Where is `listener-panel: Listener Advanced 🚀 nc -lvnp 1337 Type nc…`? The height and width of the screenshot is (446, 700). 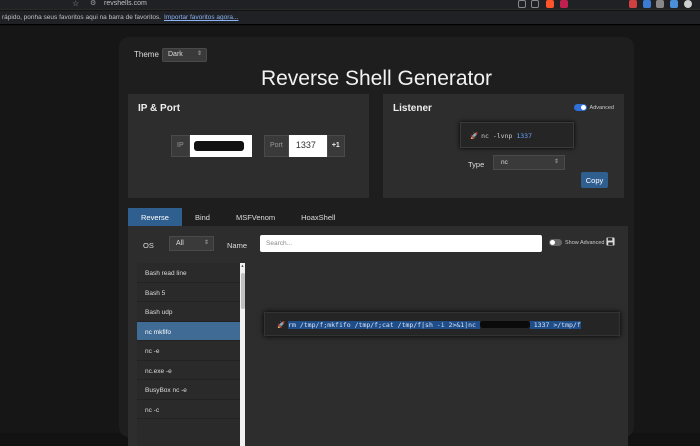 listener-panel: Listener Advanced 🚀 nc -lvnp 1337 Type nc… is located at coordinates (503, 146).